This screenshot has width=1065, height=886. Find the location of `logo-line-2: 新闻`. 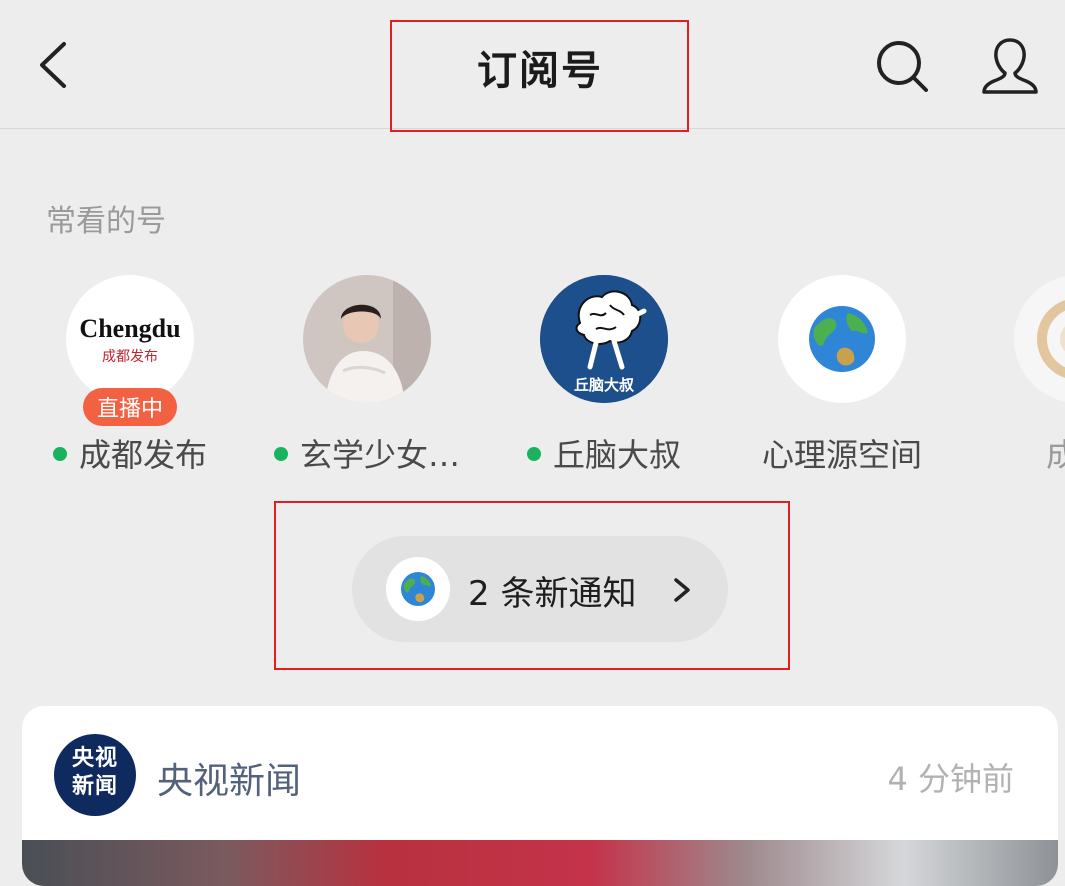

logo-line-2: 新闻 is located at coordinates (94, 786).